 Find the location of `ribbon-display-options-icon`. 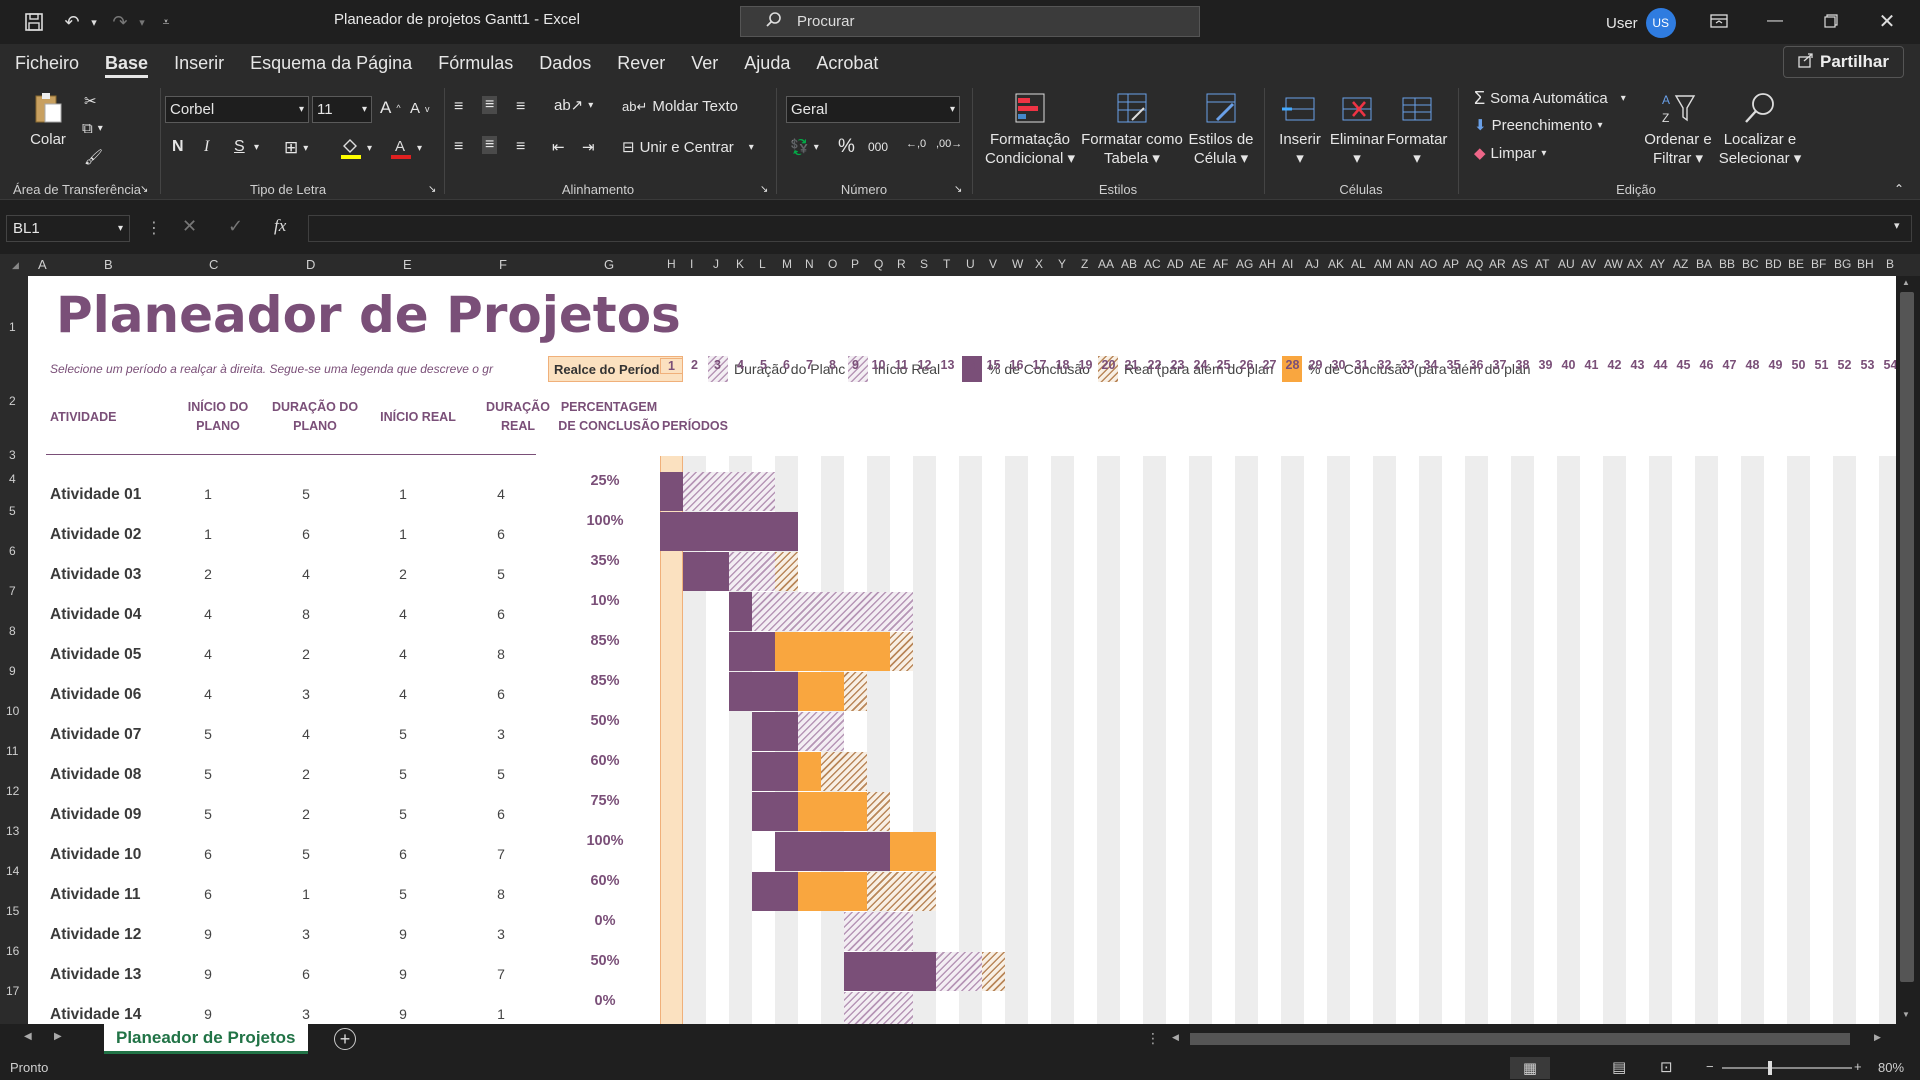

ribbon-display-options-icon is located at coordinates (1719, 21).